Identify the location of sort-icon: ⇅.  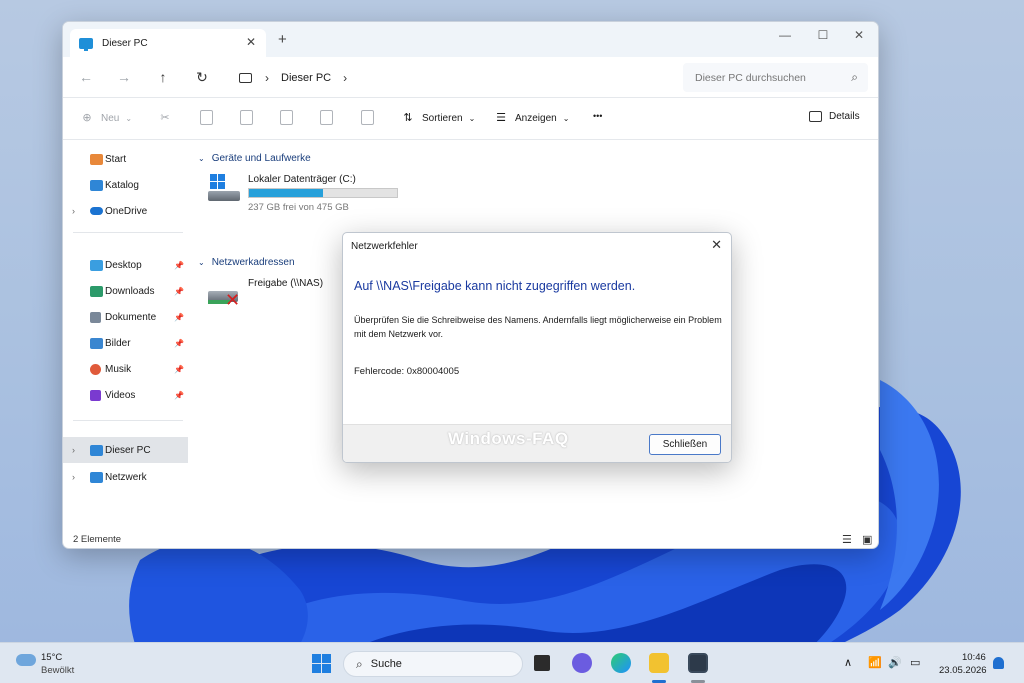
(408, 118).